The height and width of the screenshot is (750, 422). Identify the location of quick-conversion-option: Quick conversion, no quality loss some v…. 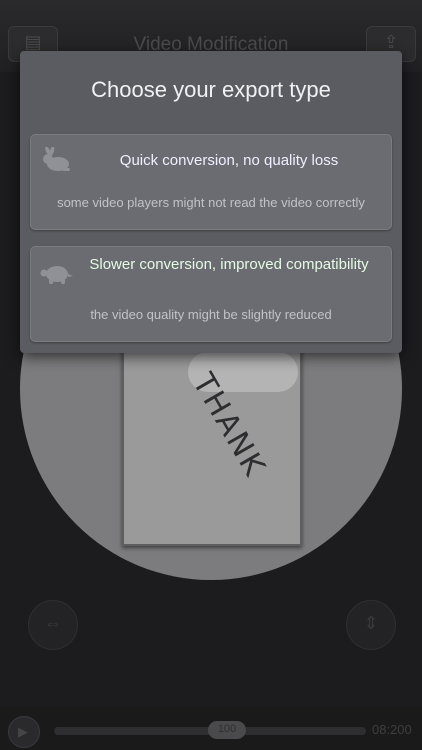
(211, 182).